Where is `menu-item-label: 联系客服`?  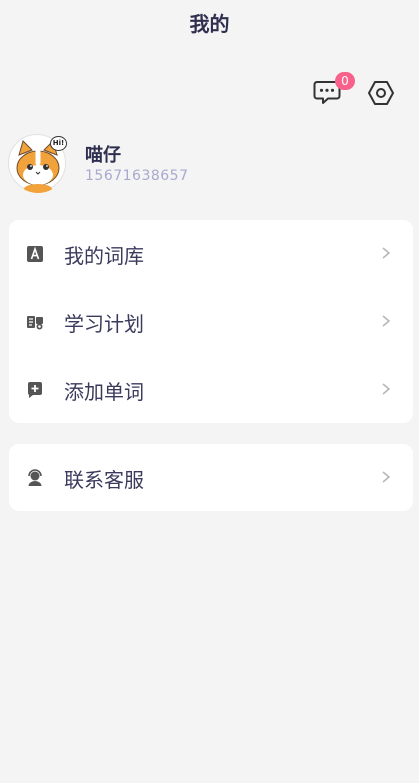
menu-item-label: 联系客服 is located at coordinates (104, 480).